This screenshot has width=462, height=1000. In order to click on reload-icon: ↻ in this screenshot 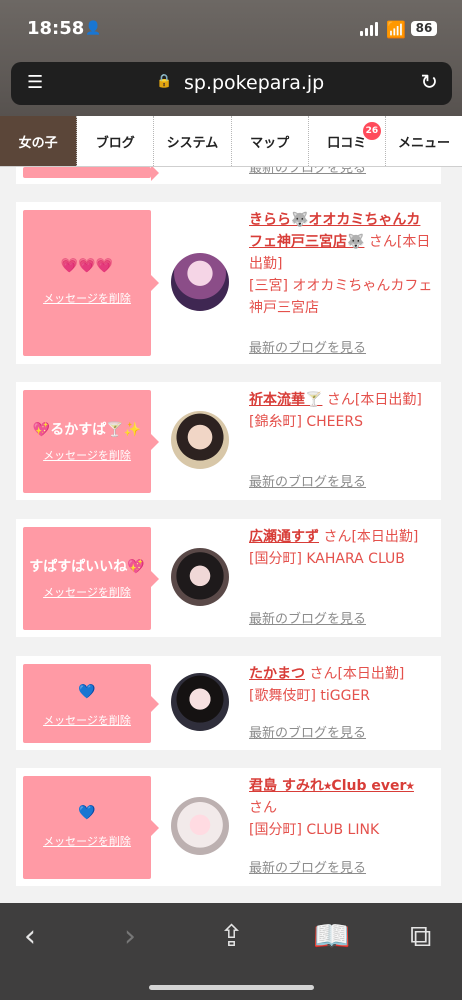, I will do `click(429, 82)`.